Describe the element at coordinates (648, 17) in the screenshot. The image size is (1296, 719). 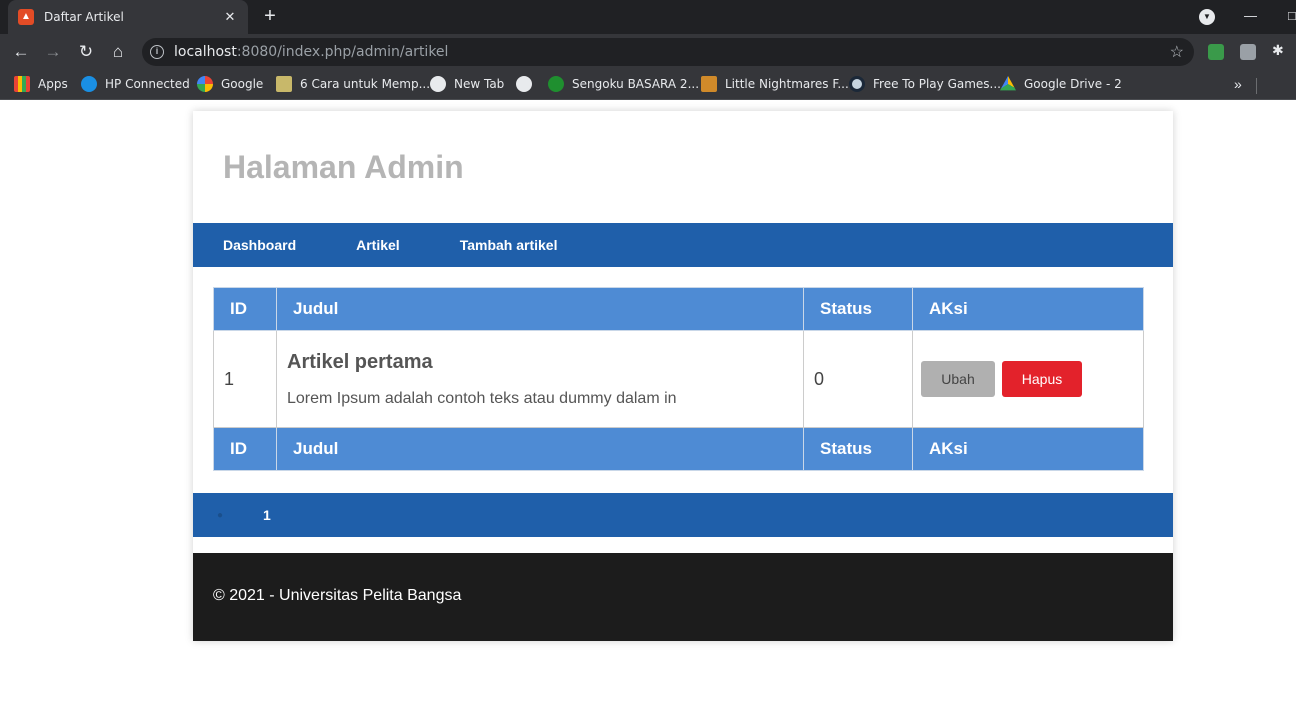
I see `browser-tabstrip: ▲ Daftar Artikel ✕ + ▼ — □` at that location.